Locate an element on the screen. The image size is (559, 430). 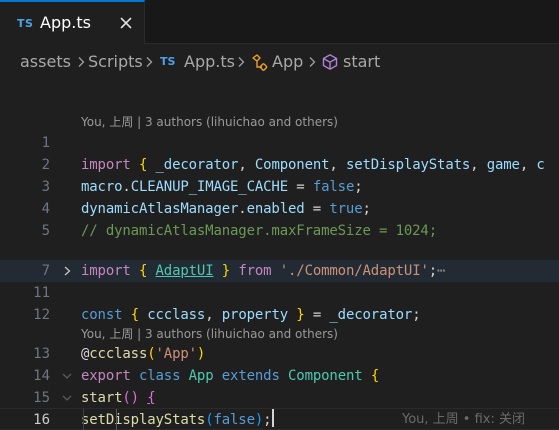
code-text: @ccclass('App') is located at coordinates (143, 354).